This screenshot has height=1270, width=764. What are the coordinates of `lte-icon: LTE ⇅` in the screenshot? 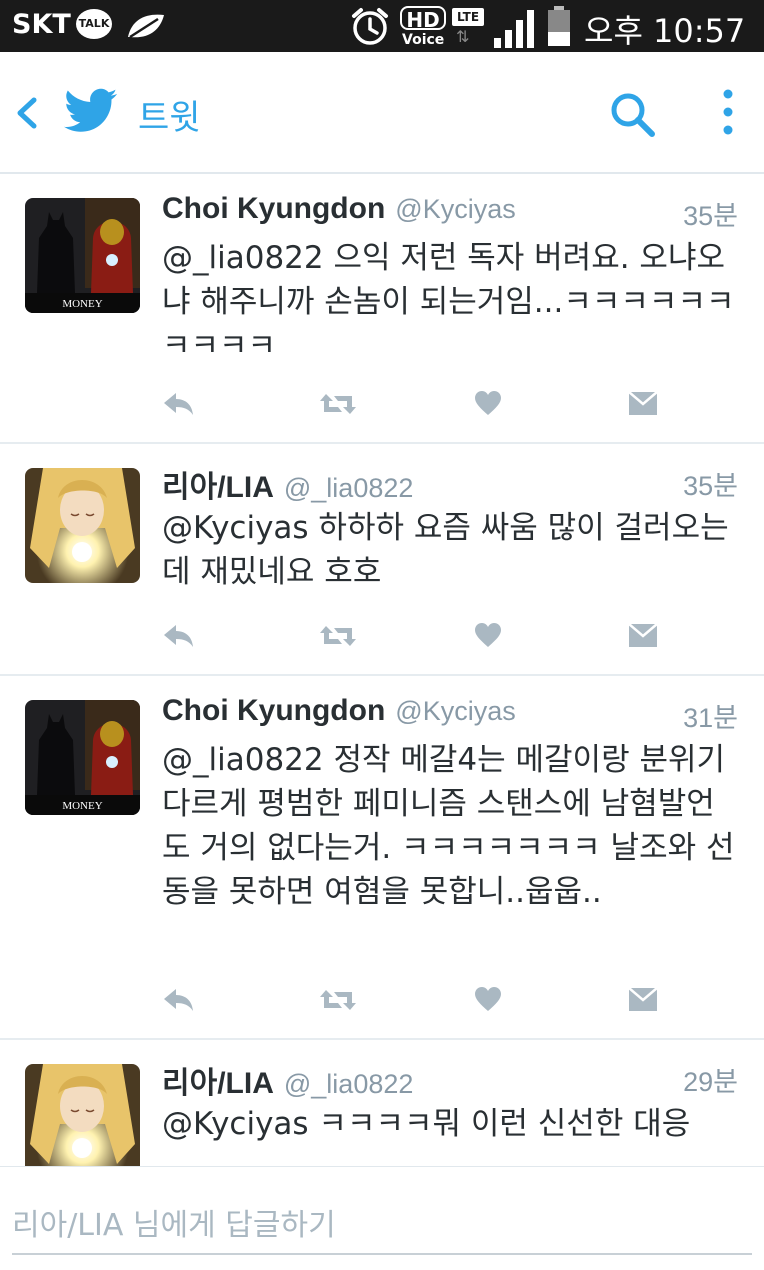 It's located at (468, 28).